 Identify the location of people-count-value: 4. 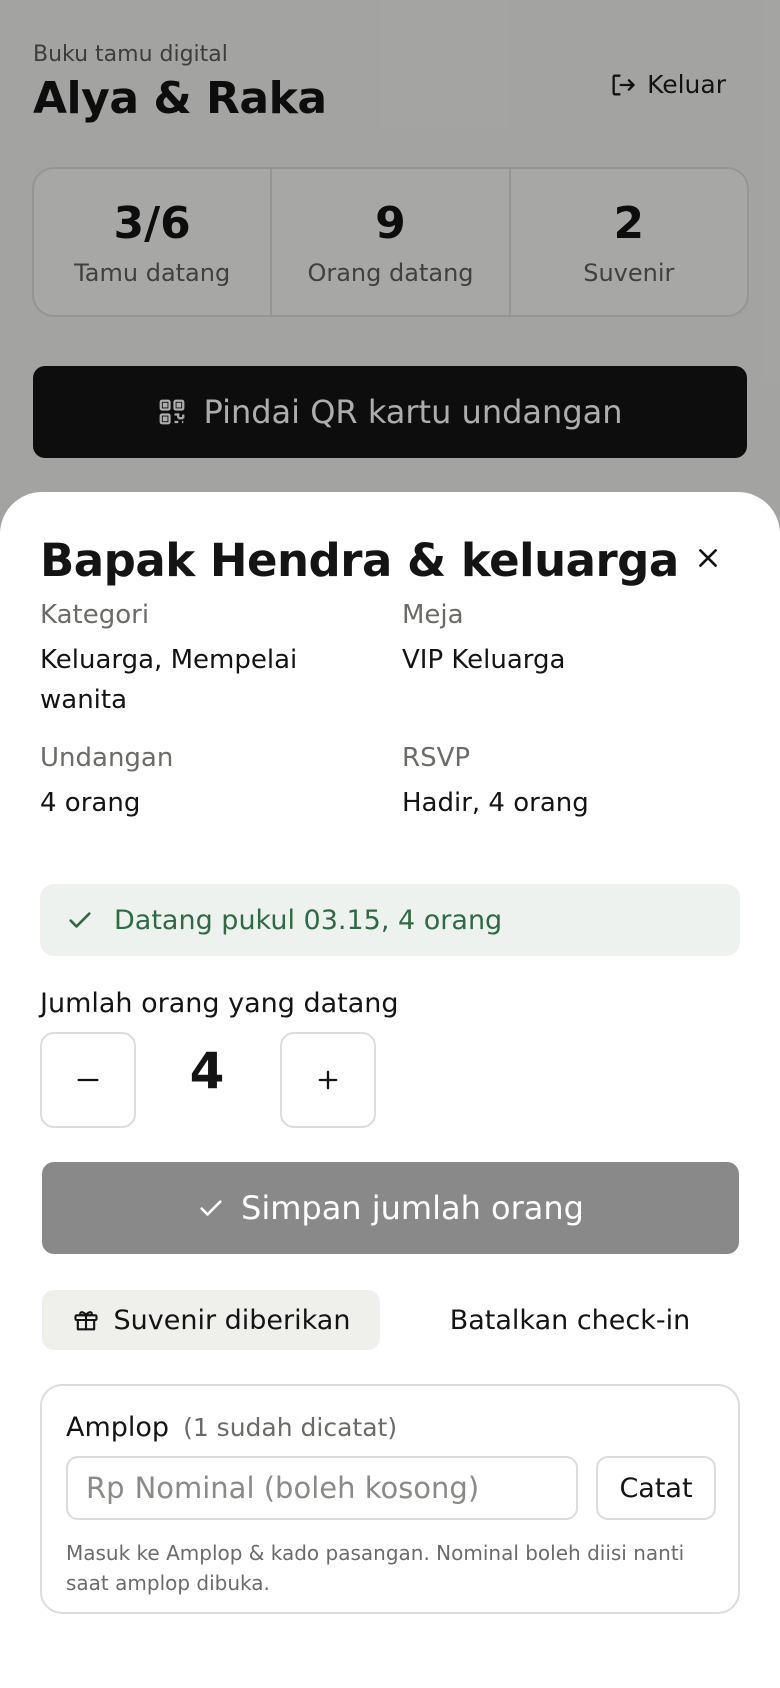
(207, 1071).